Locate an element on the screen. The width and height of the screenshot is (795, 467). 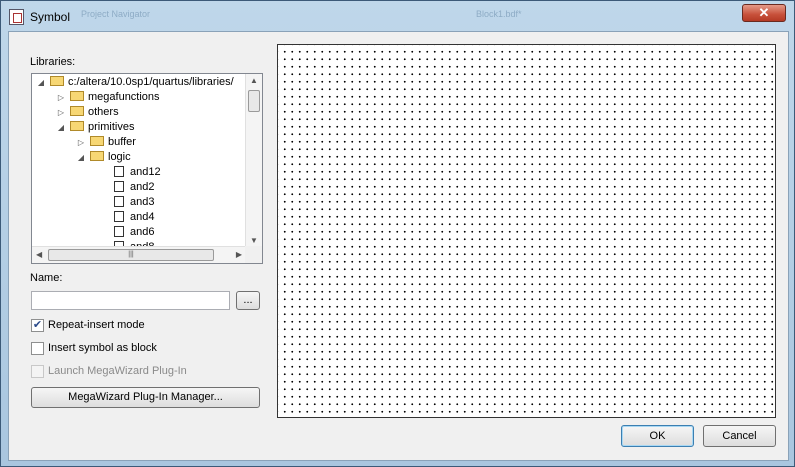
tree-item-label: primitives is located at coordinates (111, 127).